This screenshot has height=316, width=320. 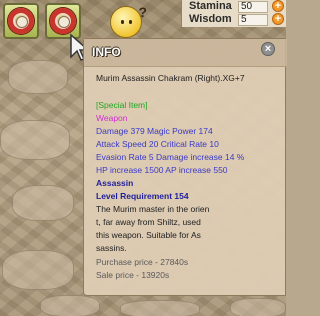 I want to click on info-title: INFO, so click(x=106, y=52).